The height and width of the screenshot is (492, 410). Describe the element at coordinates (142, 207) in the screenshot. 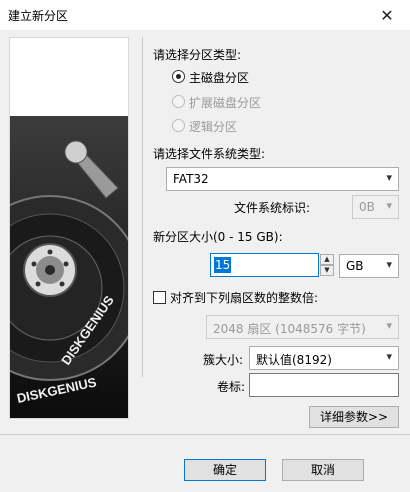

I see `vertical-divider` at that location.